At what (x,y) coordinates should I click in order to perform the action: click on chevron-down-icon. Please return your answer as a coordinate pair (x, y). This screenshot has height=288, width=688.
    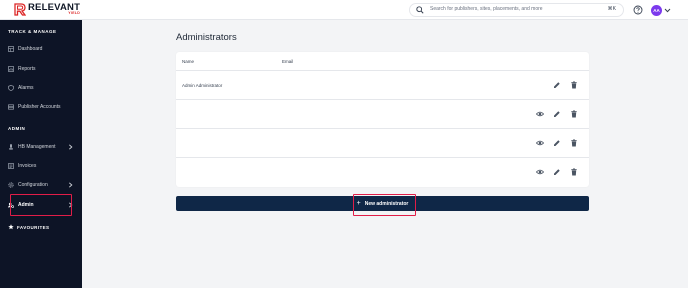
    Looking at the image, I should click on (667, 10).